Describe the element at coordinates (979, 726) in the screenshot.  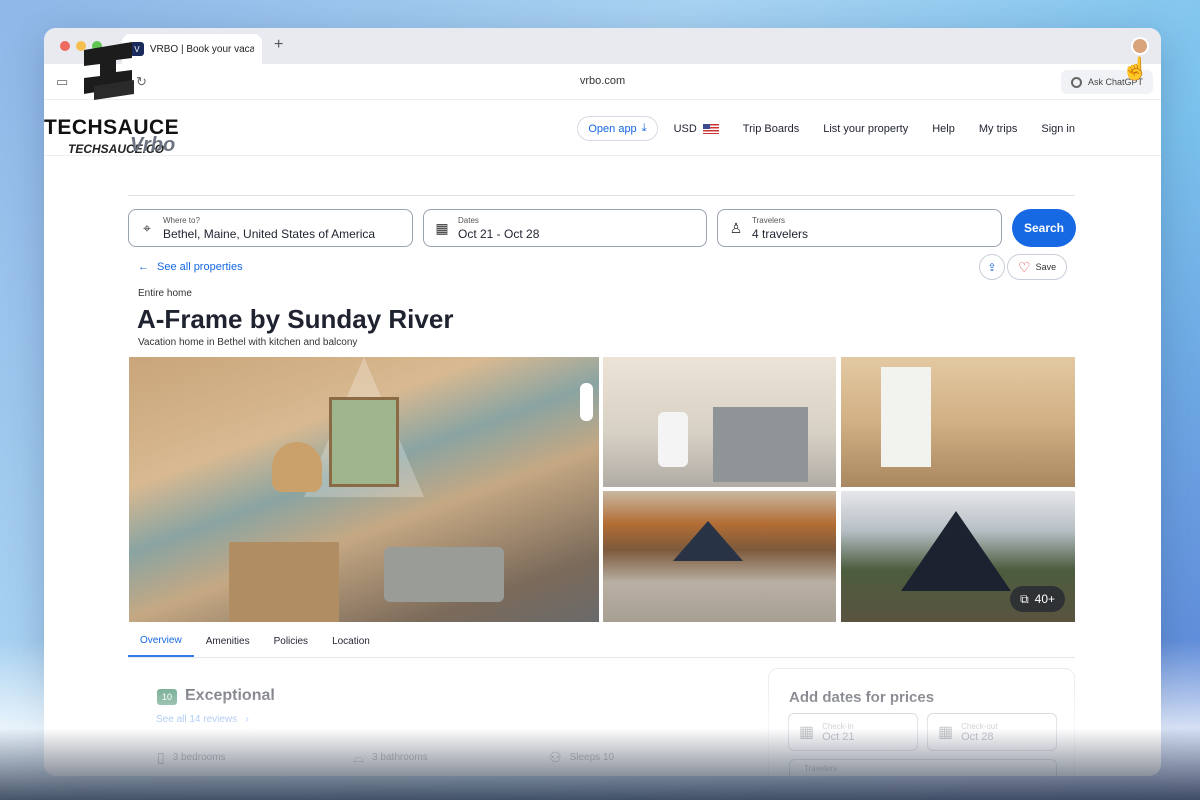
I see `checkout-label: Check-out` at that location.